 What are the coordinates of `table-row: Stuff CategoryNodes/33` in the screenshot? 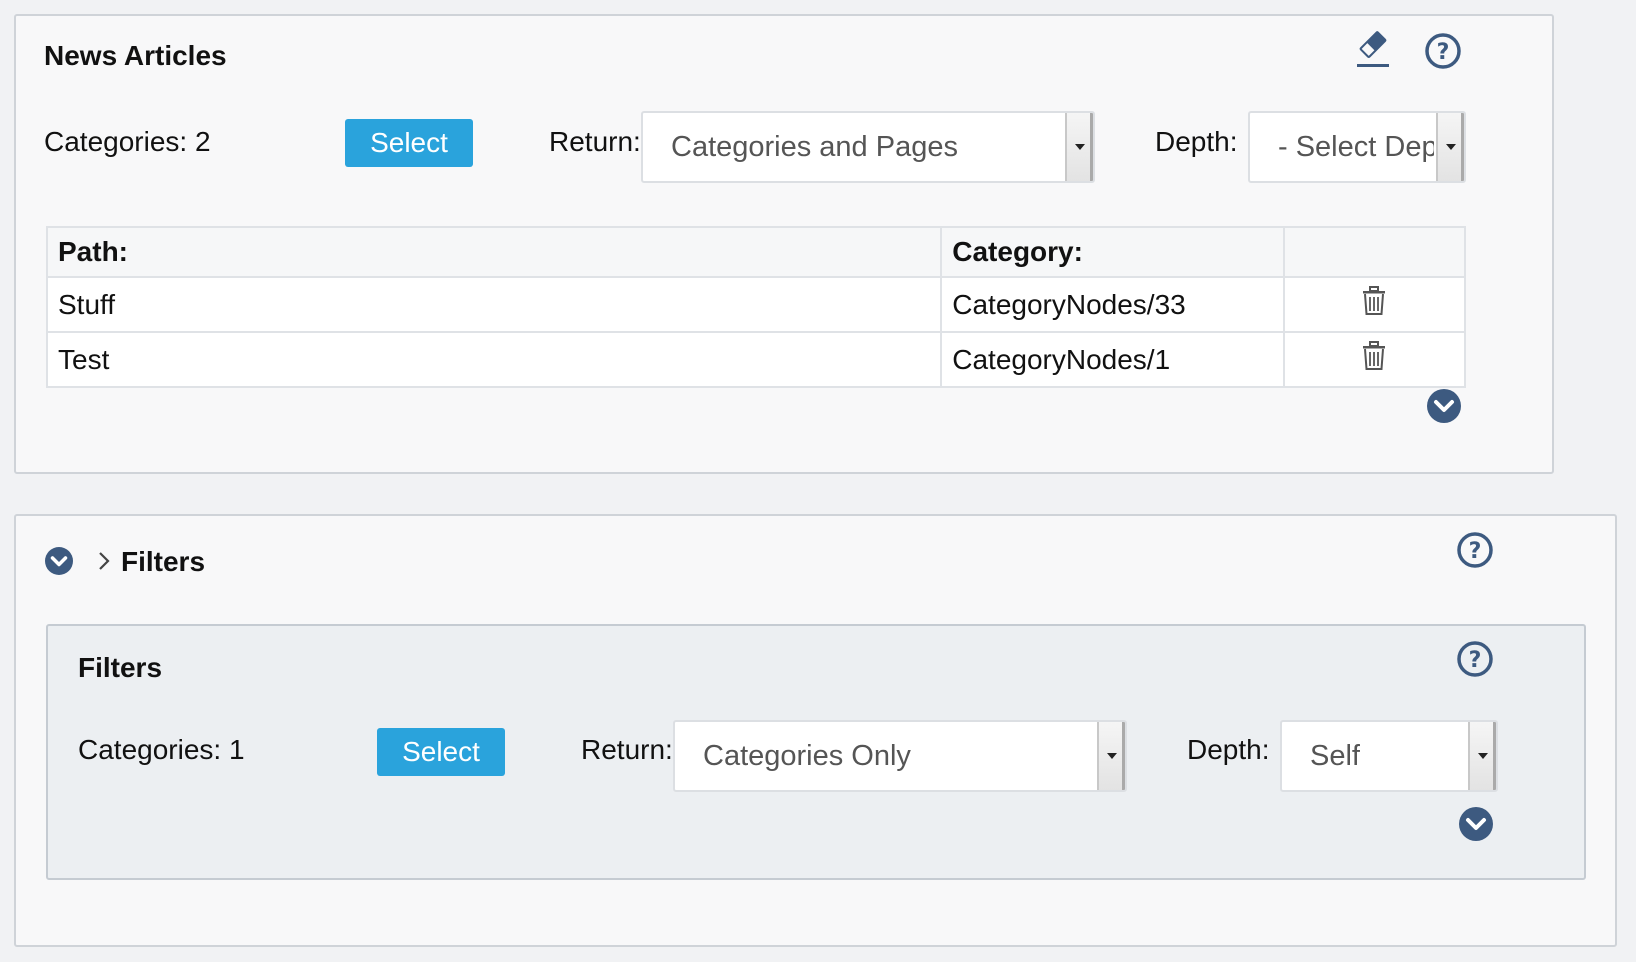 It's located at (756, 304).